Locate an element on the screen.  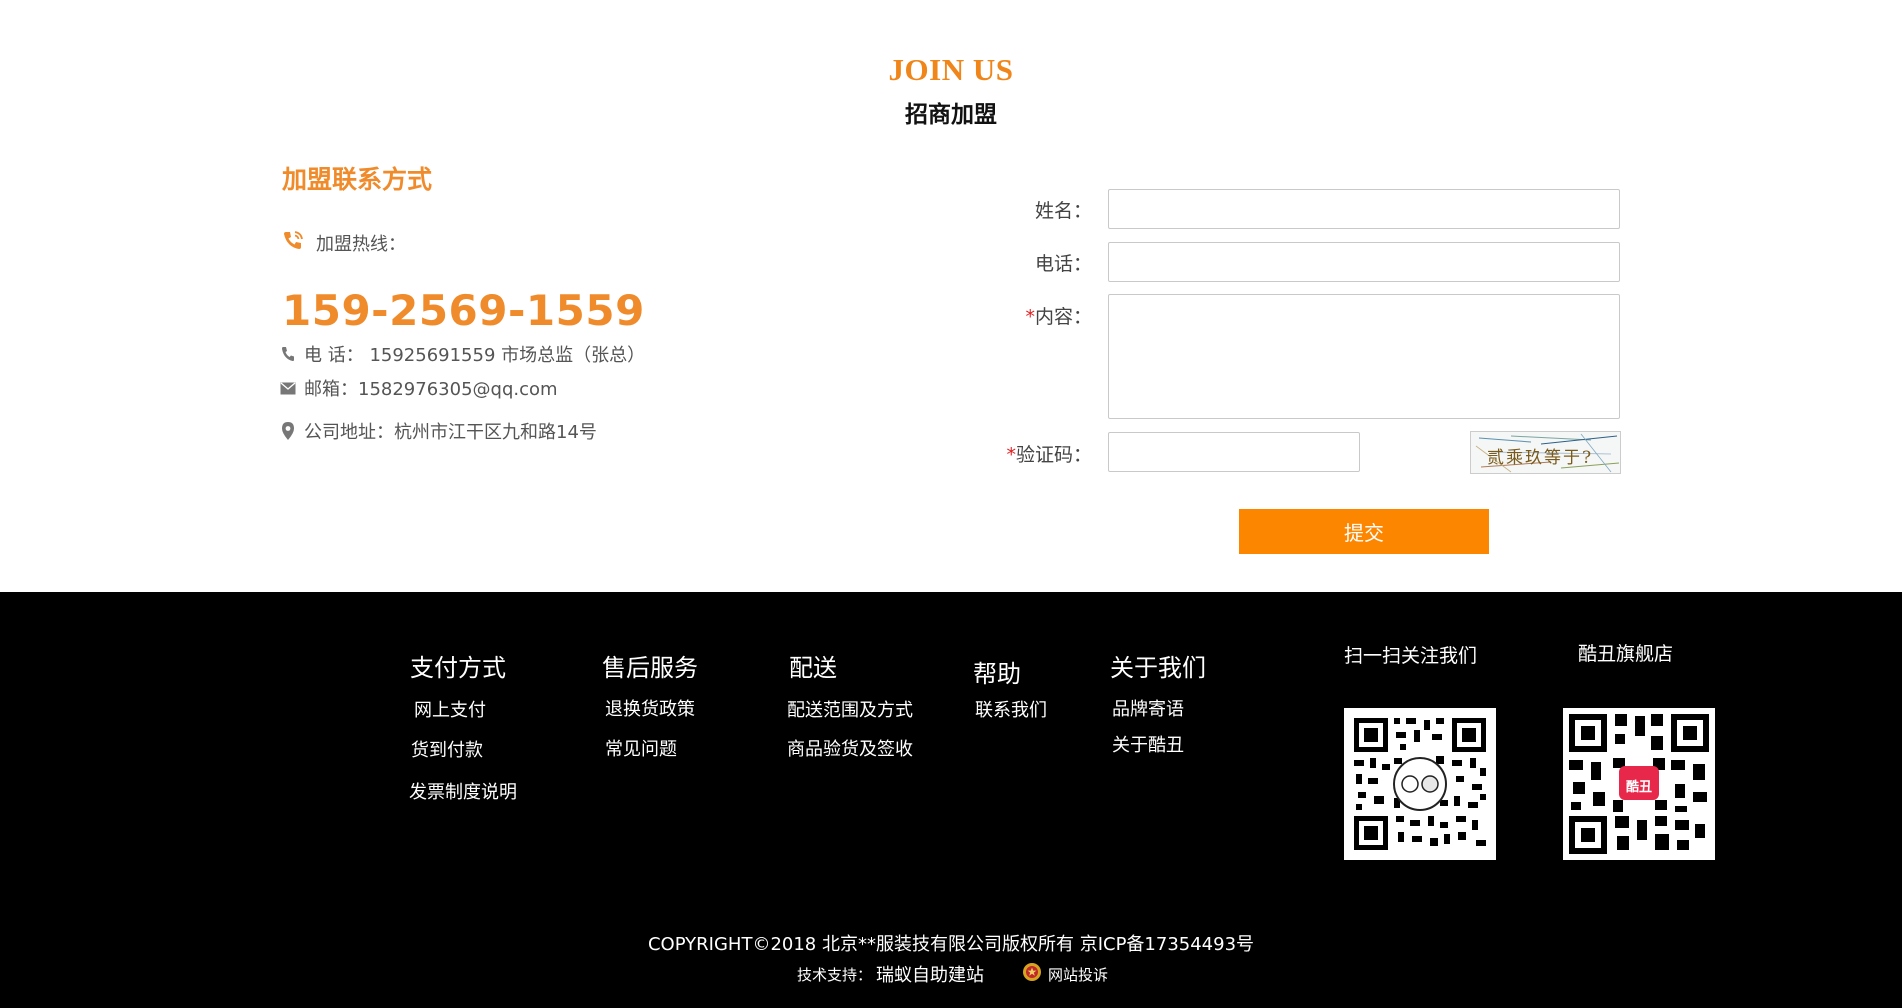
address-info-row: 公司地址：杭州市江干区九和路14号 is located at coordinates (438, 431).